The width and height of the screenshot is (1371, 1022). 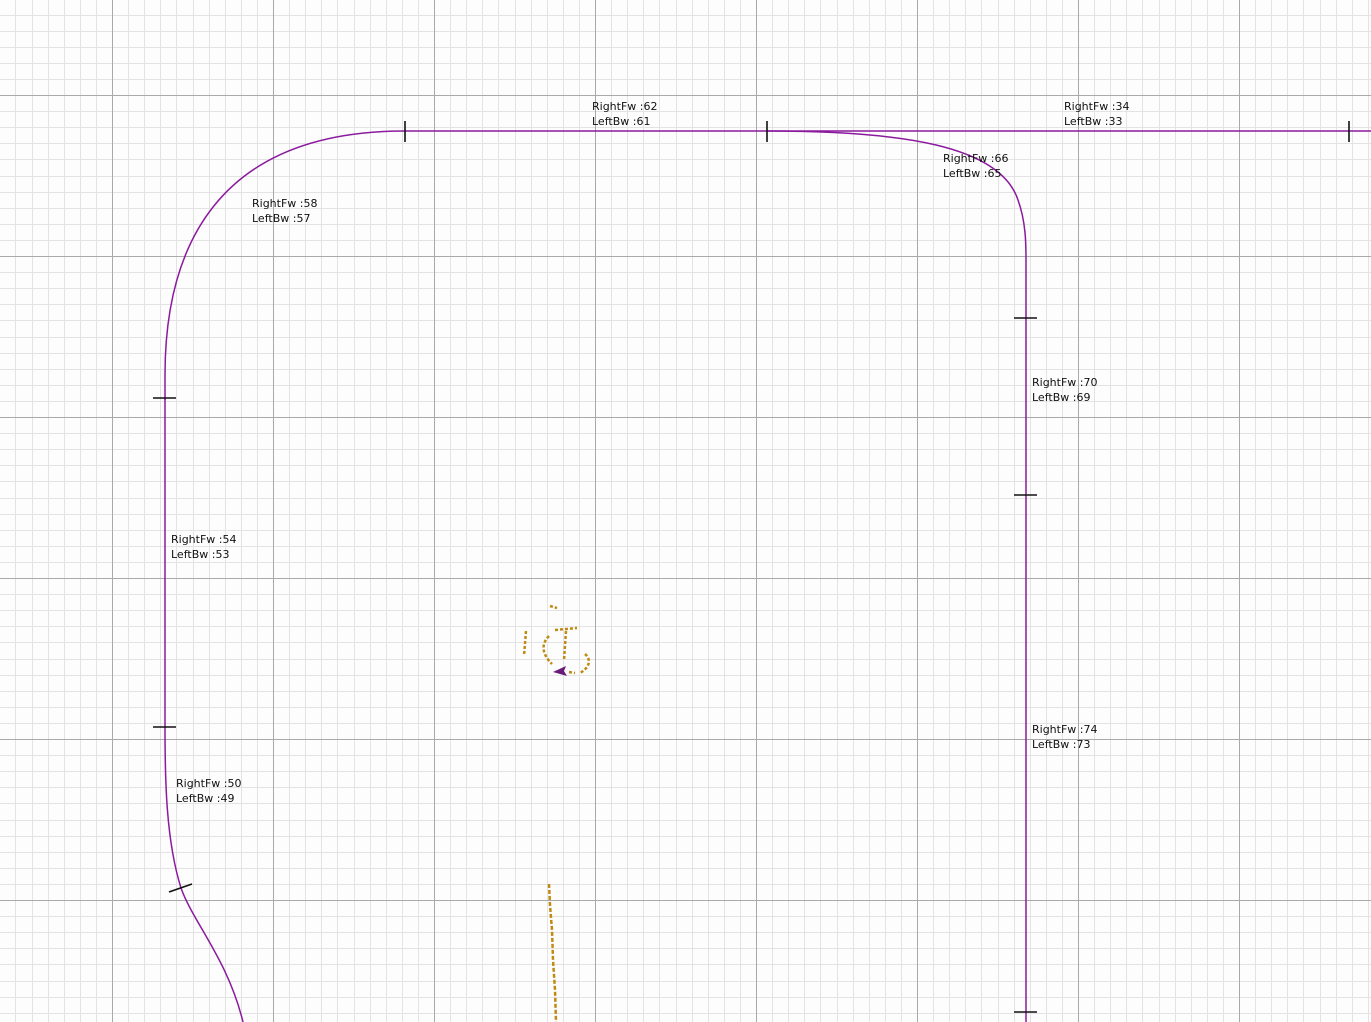 I want to click on right-fw-label: RightFw :70, so click(x=1065, y=382).